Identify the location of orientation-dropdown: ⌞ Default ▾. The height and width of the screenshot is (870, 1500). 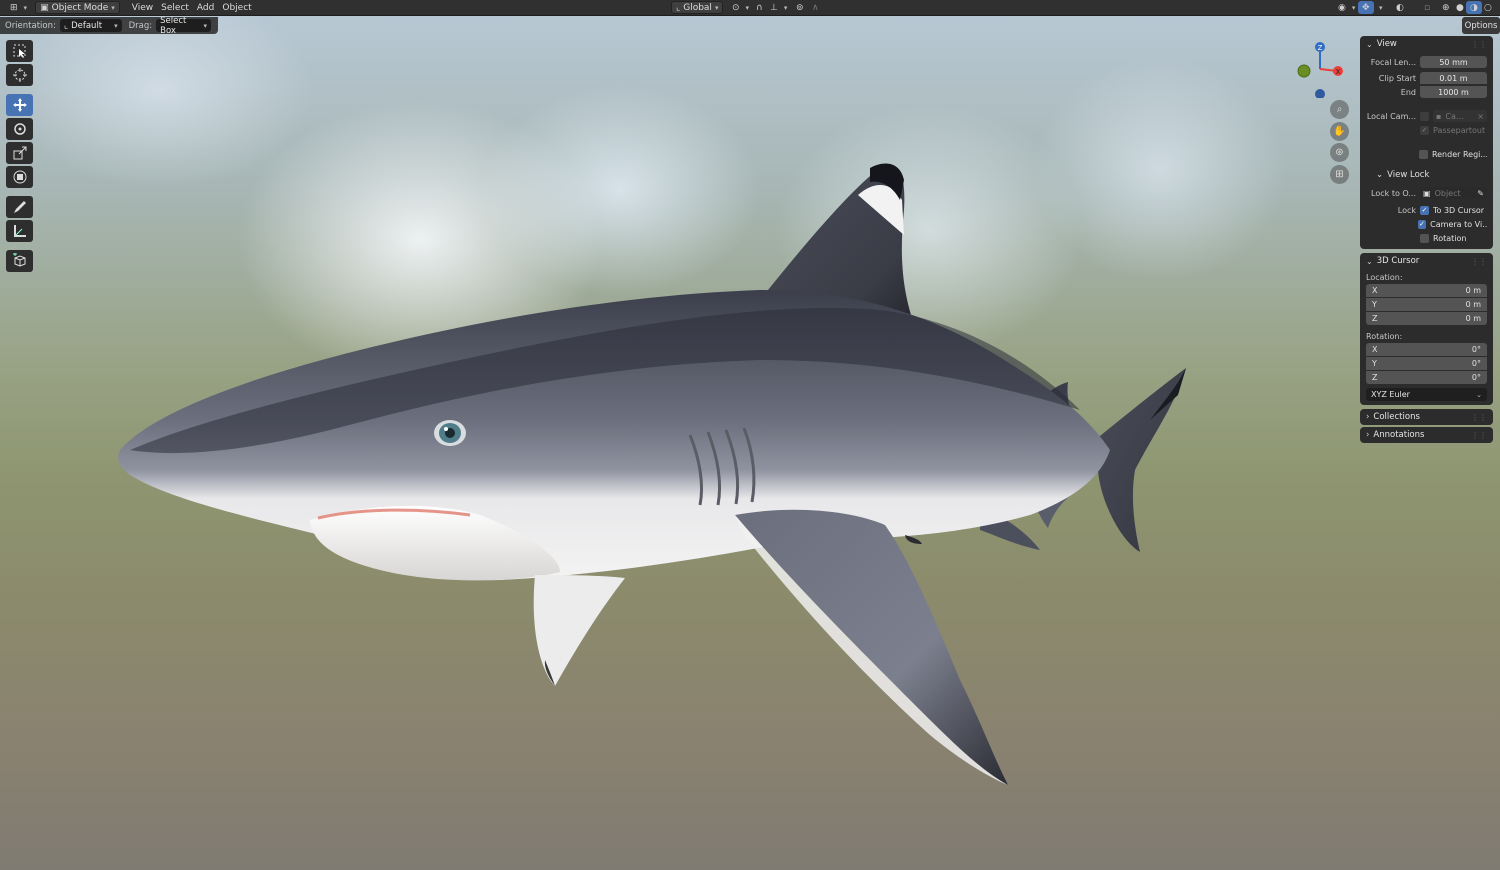
(90, 25).